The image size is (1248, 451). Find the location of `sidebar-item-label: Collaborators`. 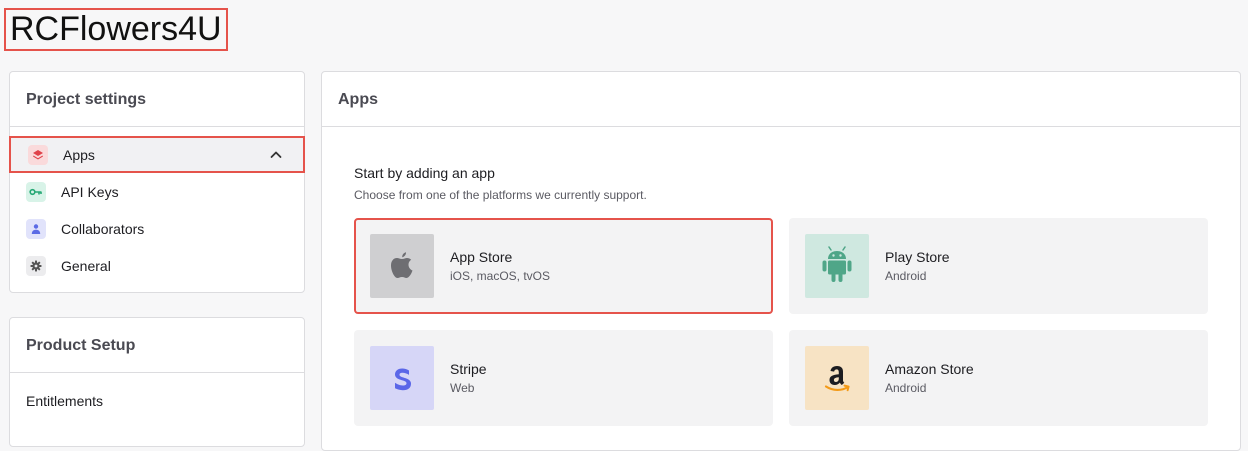

sidebar-item-label: Collaborators is located at coordinates (103, 228).